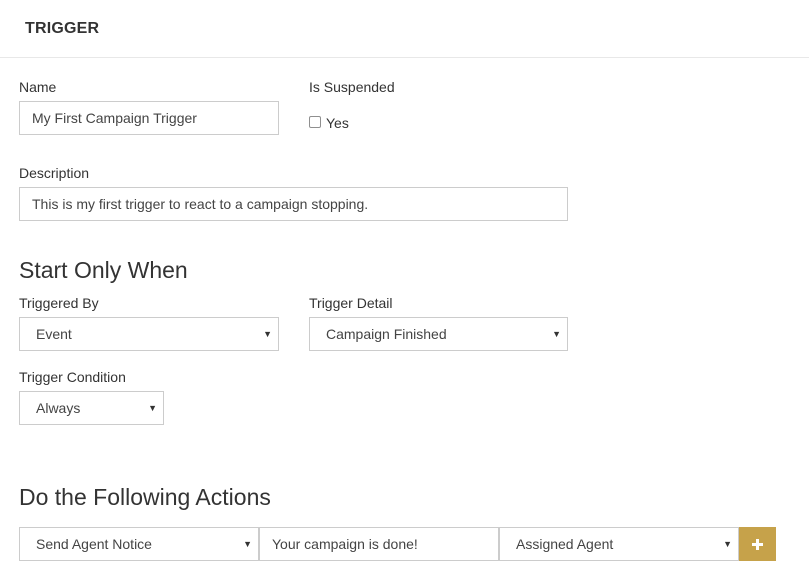 Image resolution: width=809 pixels, height=572 pixels. Describe the element at coordinates (145, 497) in the screenshot. I see `actions-heading: Do the Following Actions` at that location.